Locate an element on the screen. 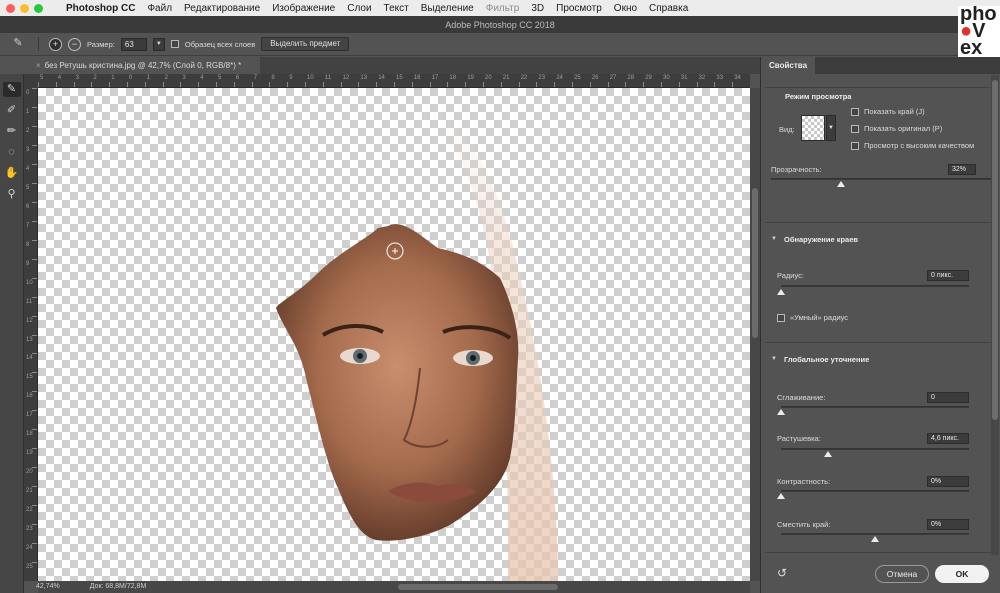  menu-edit: Редактирование is located at coordinates (222, 8).